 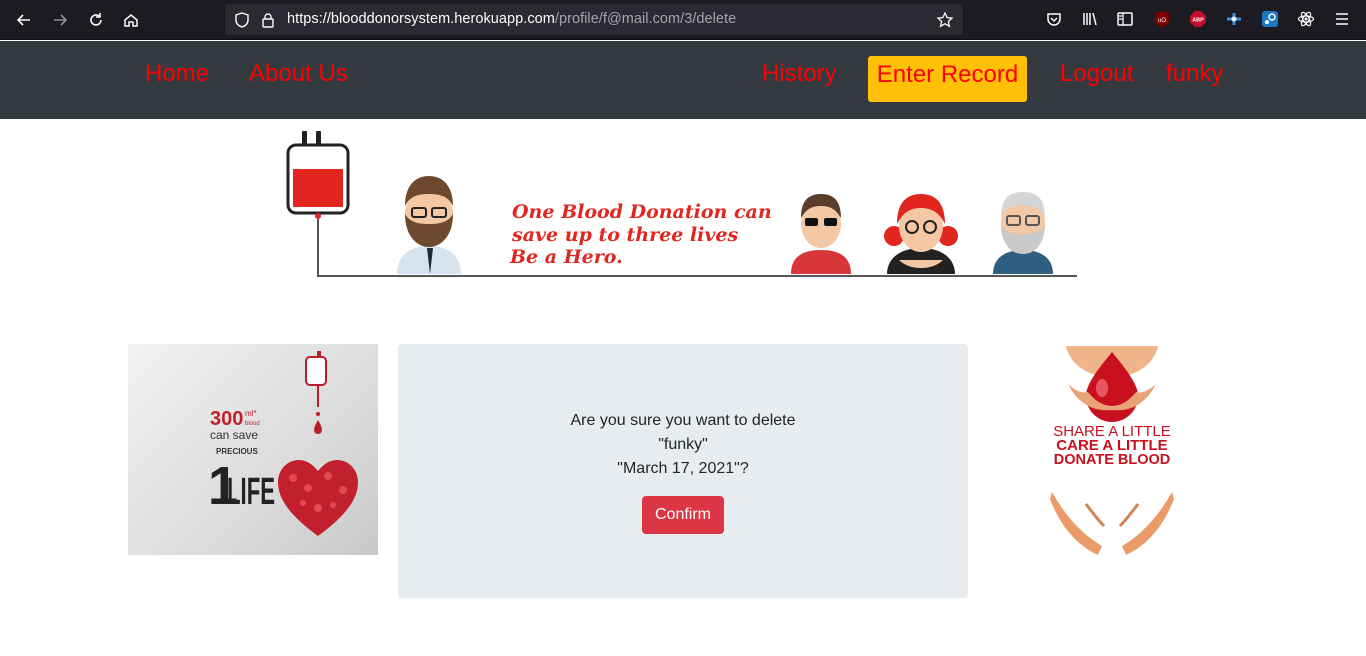 I want to click on delete-record-name: "funky", so click(x=683, y=444).